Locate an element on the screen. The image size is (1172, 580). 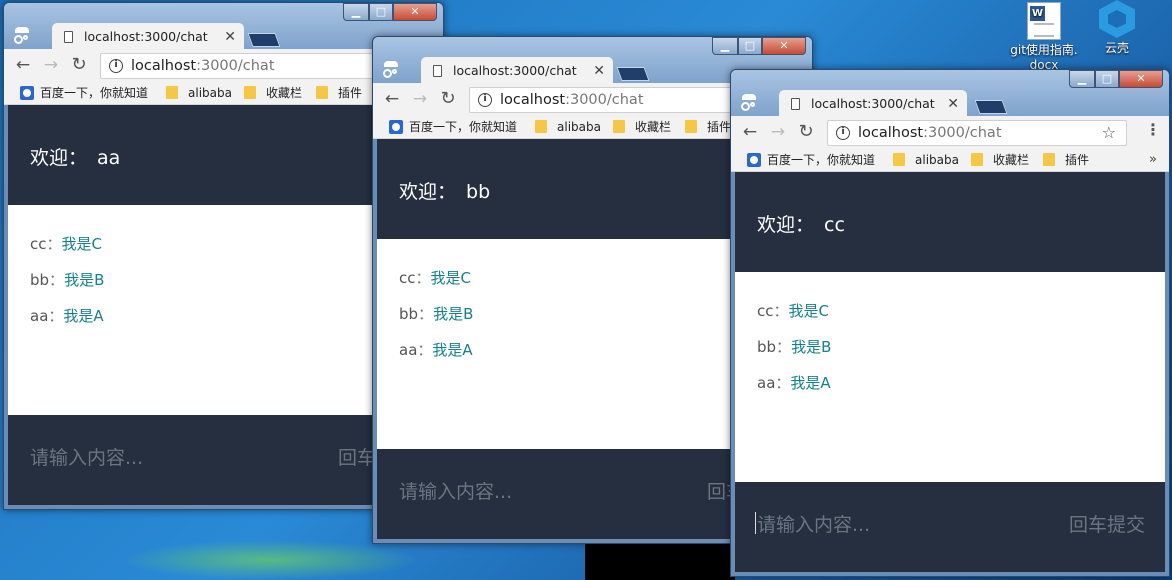
welcome-text: 欢迎： bb is located at coordinates (445, 192).